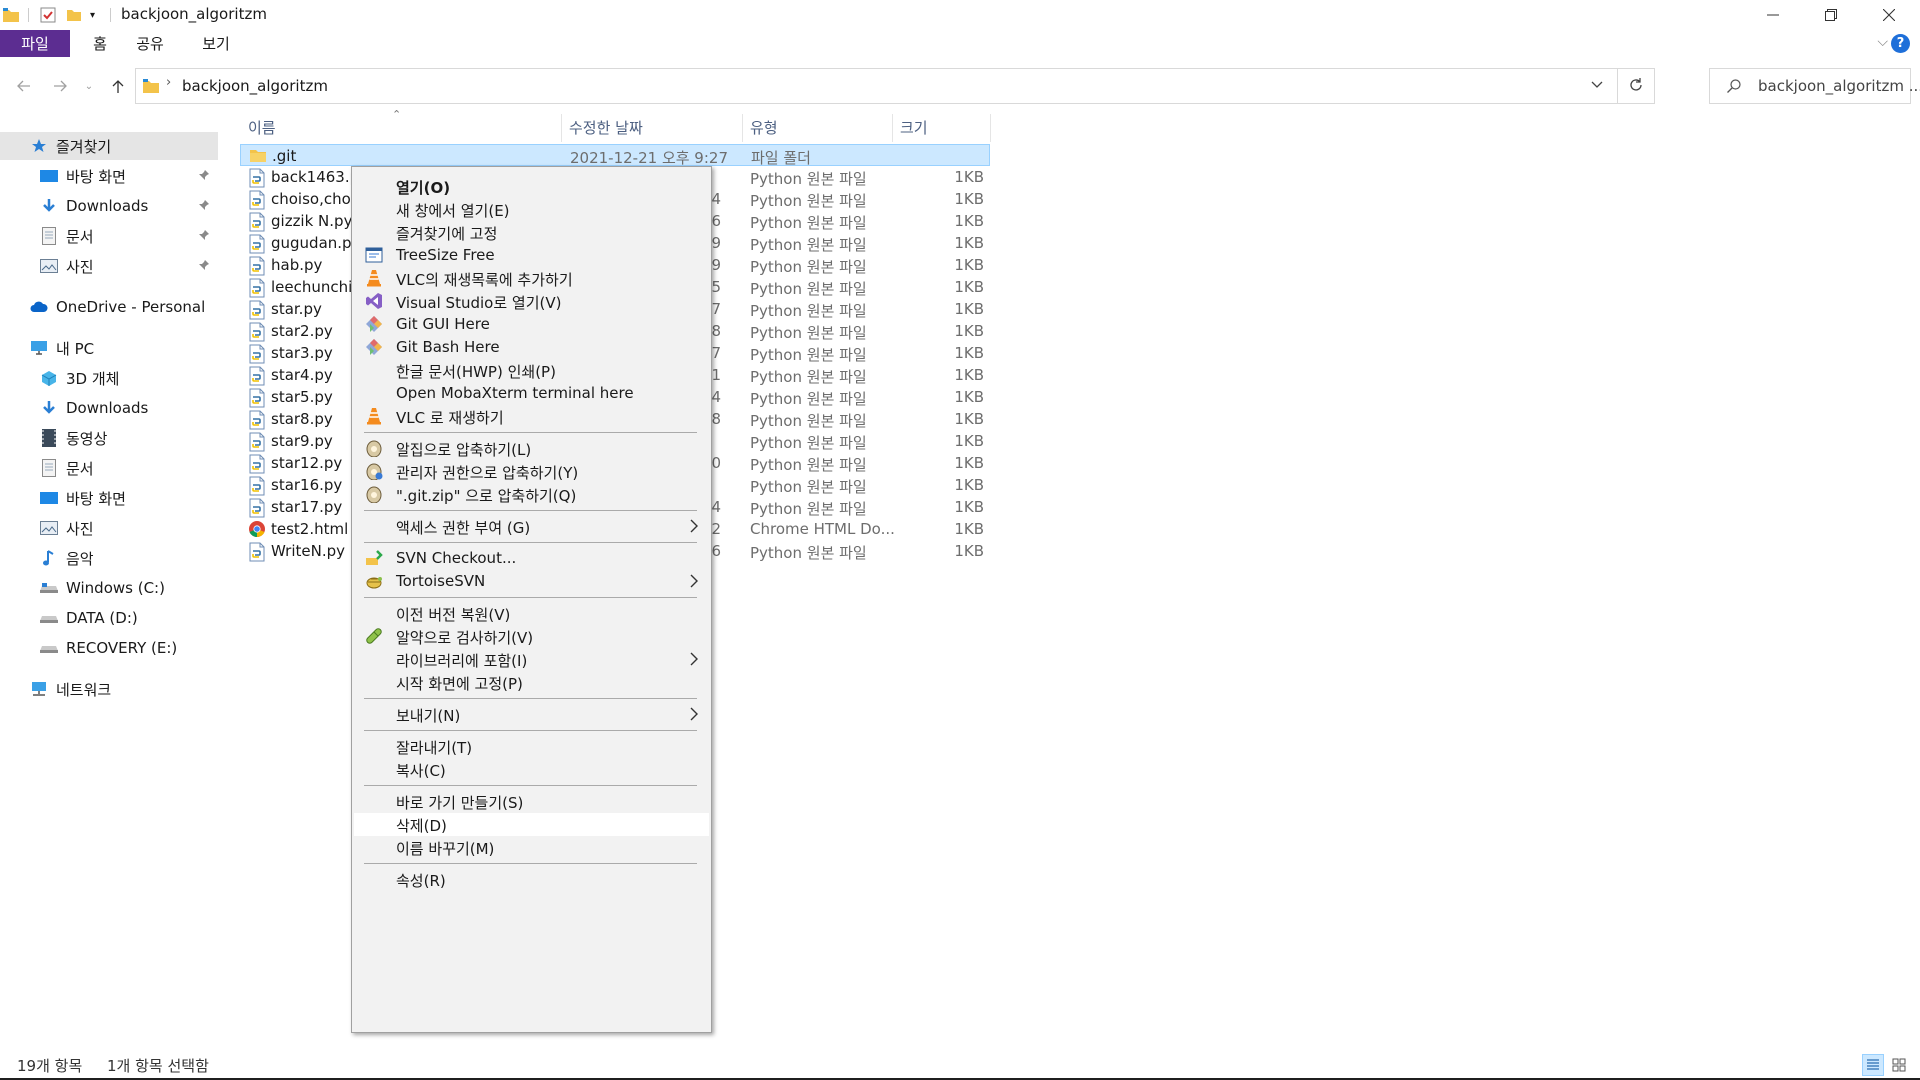 Image resolution: width=1920 pixels, height=1080 pixels. What do you see at coordinates (531, 232) in the screenshot?
I see `menu-item: 즐겨찾기에 고정` at bounding box center [531, 232].